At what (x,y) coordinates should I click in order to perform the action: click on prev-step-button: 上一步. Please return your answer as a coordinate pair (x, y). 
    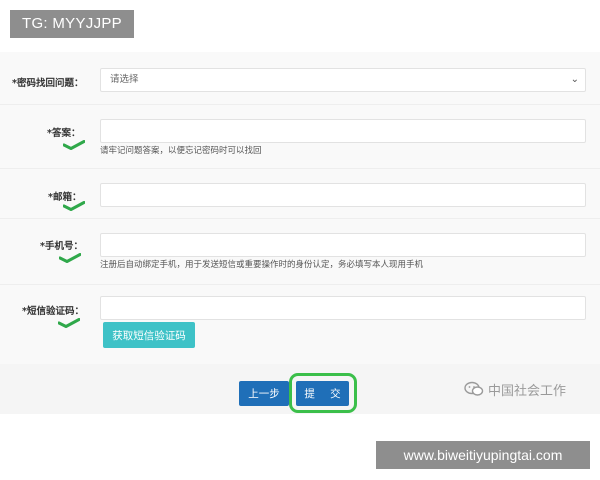
    Looking at the image, I should click on (264, 393).